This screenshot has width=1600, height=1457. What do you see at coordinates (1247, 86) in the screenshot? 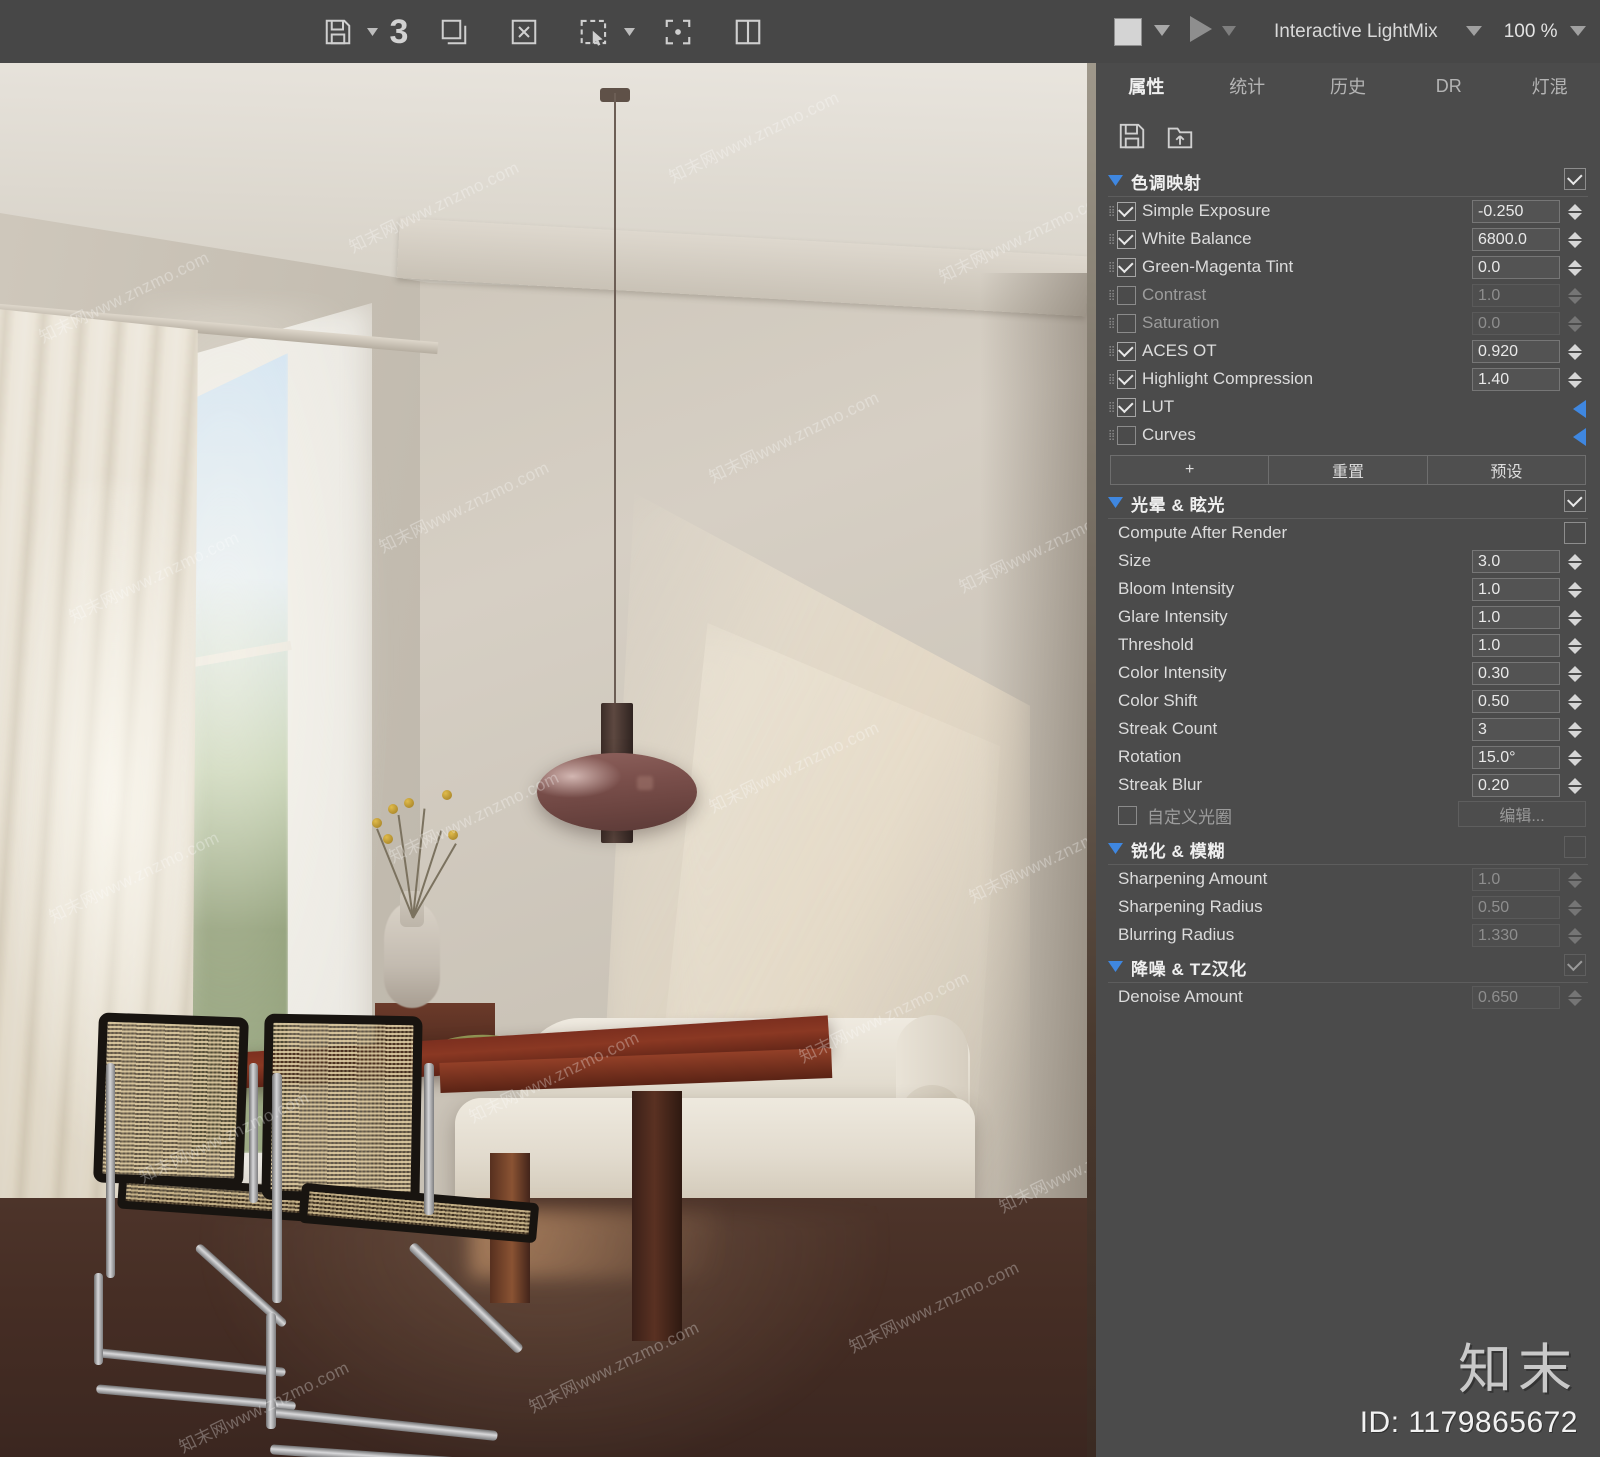
I see `tab-statistics: 统计` at bounding box center [1247, 86].